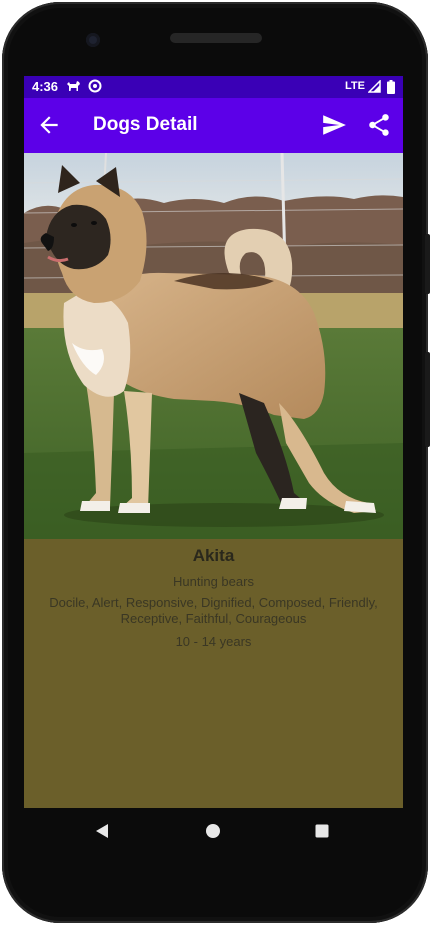 The width and height of the screenshot is (432, 926). I want to click on circle-home-icon, so click(213, 831).